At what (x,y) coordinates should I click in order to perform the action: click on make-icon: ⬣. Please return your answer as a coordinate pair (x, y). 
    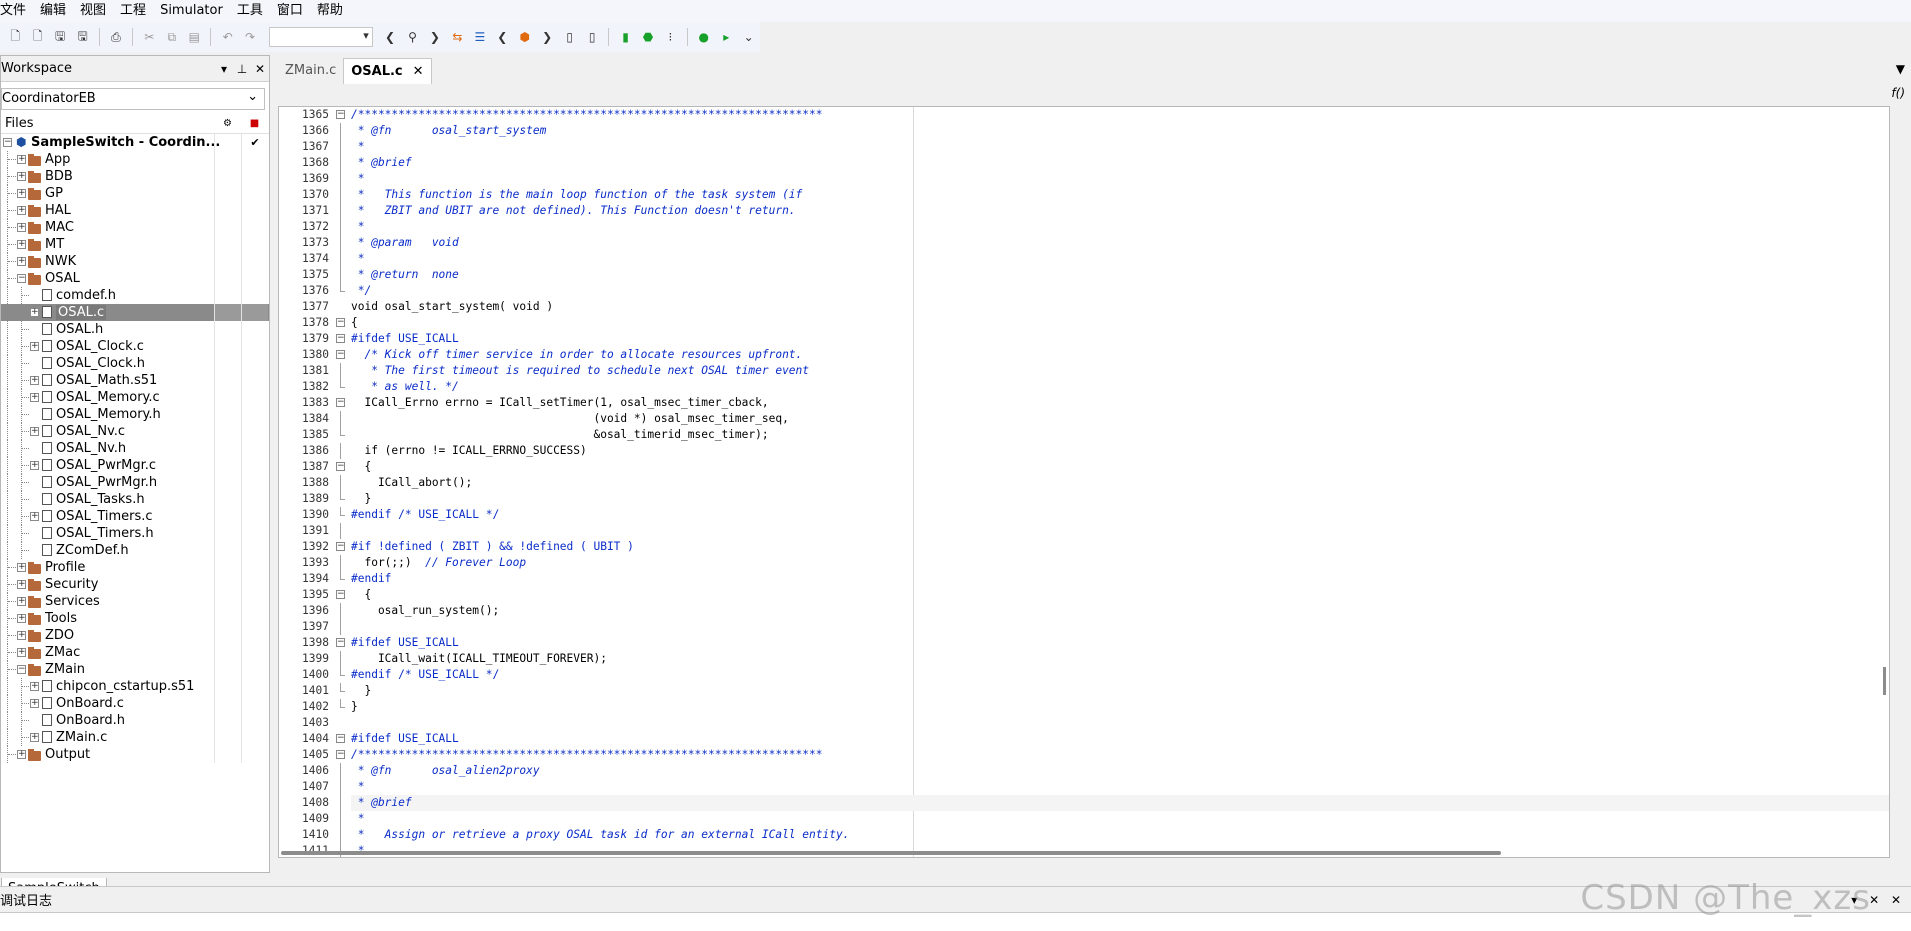
    Looking at the image, I should click on (648, 37).